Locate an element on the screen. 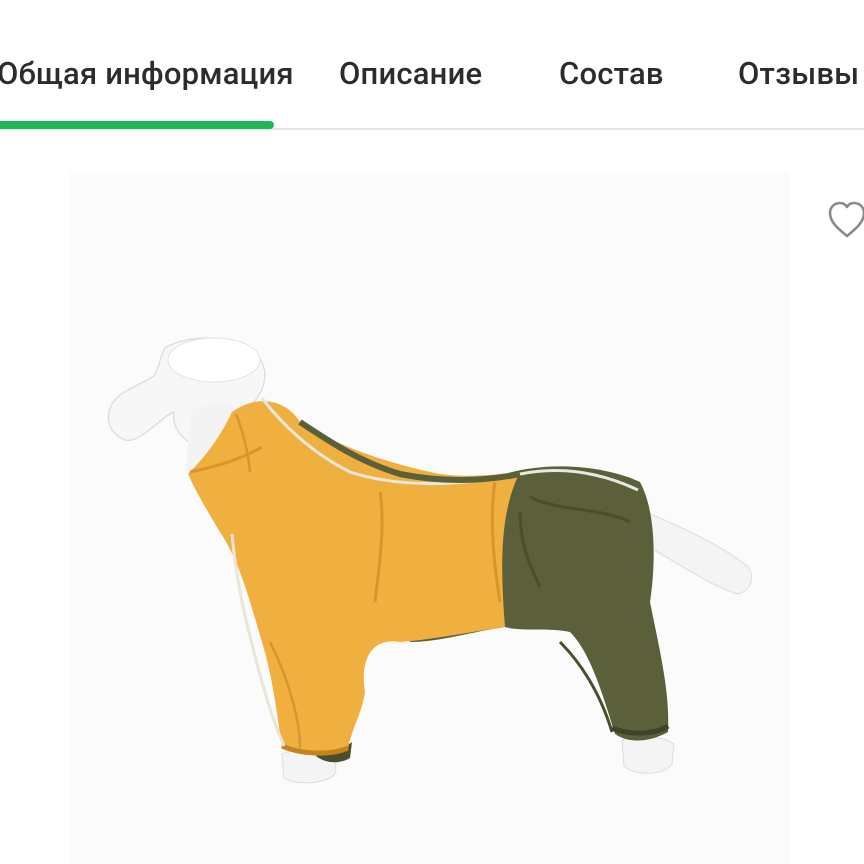 The image size is (864, 864). active-tab-indicator is located at coordinates (137, 125).